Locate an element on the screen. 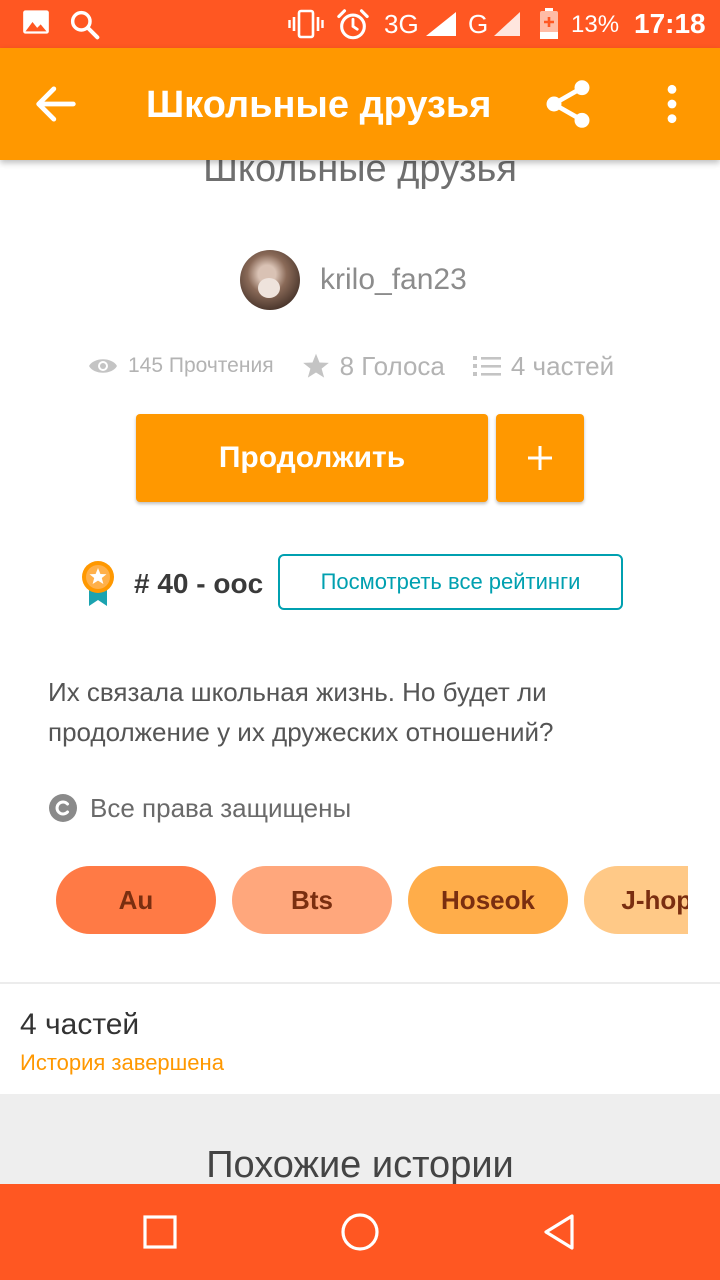 The height and width of the screenshot is (1280, 720). more-vert-icon is located at coordinates (672, 104).